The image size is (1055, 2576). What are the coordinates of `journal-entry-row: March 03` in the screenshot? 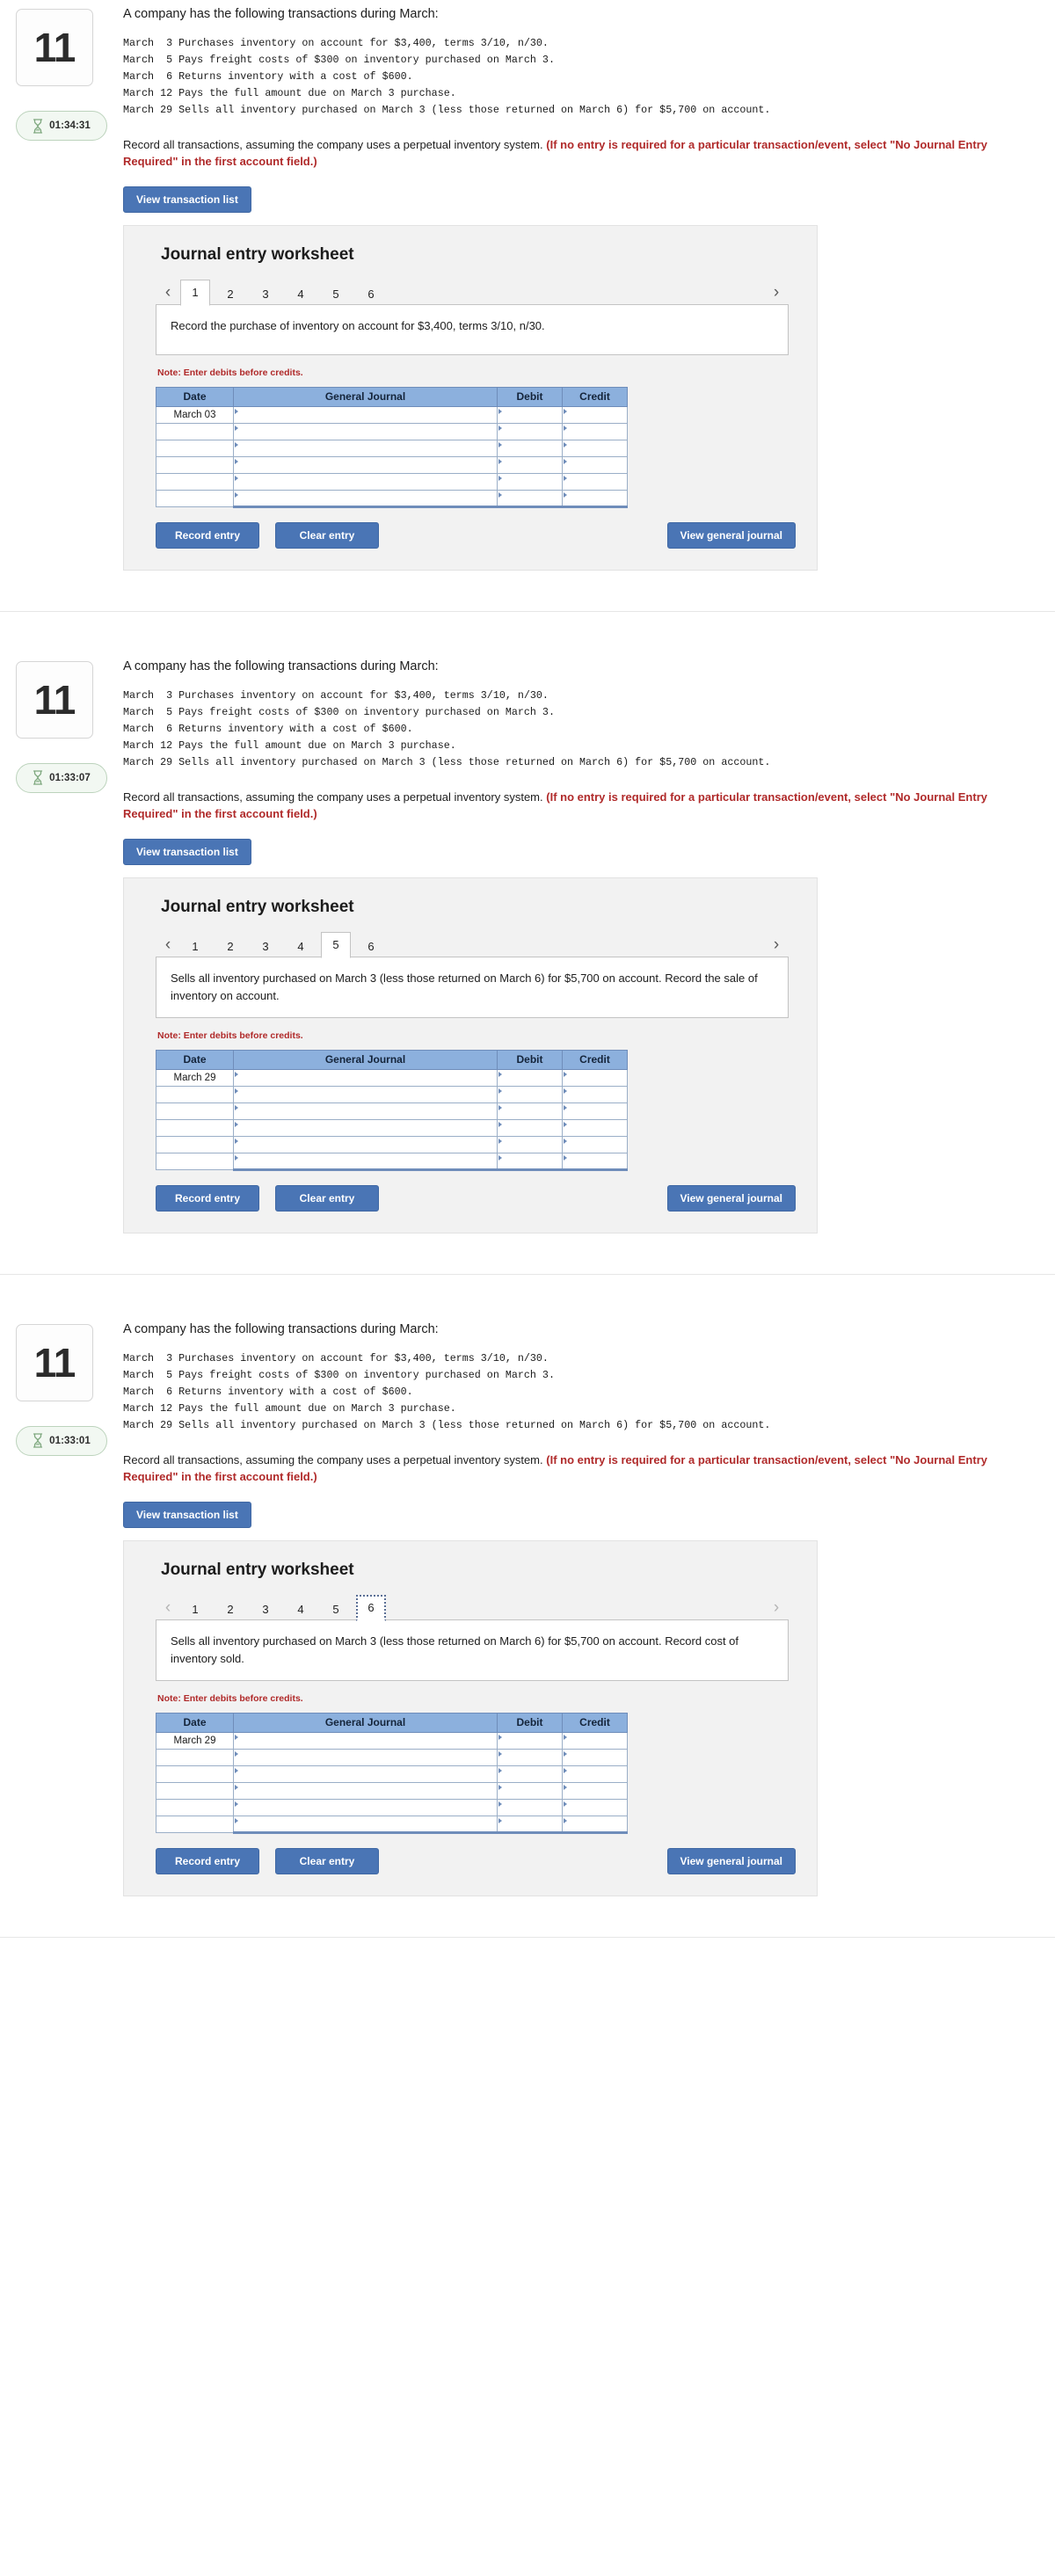 It's located at (392, 414).